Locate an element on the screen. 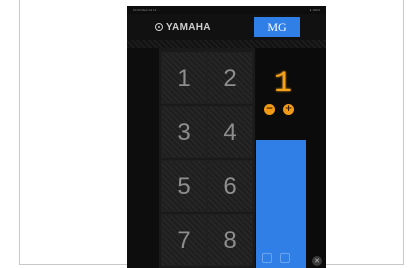 The width and height of the screenshot is (420, 268). pad-button-5: 5 is located at coordinates (184, 186).